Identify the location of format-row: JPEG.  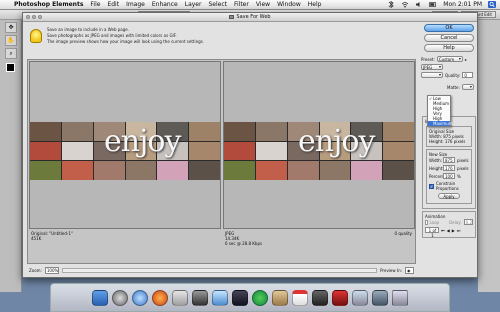
(449, 67).